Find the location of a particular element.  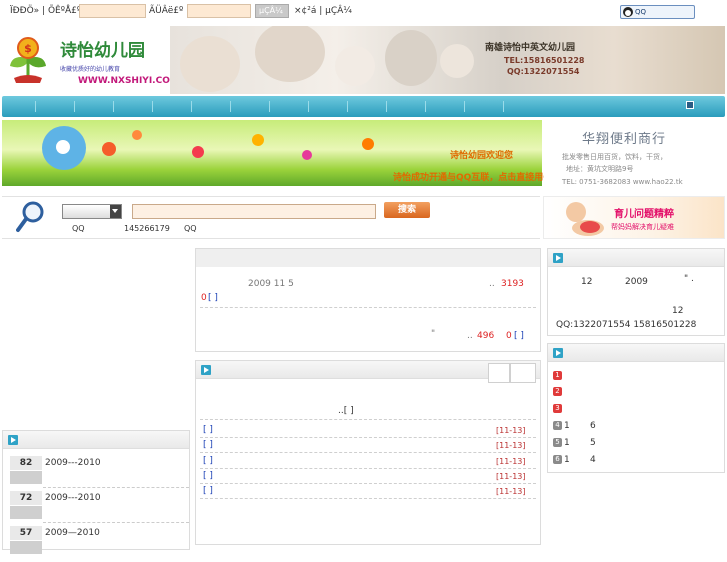

poll-count: 82 is located at coordinates (26, 463).